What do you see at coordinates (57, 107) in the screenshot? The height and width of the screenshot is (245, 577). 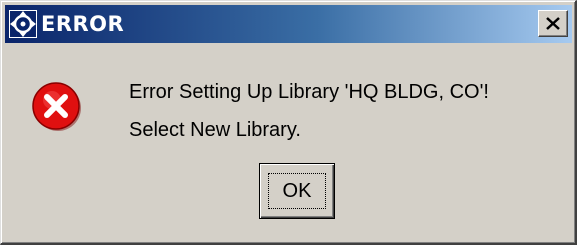 I see `error-icon` at bounding box center [57, 107].